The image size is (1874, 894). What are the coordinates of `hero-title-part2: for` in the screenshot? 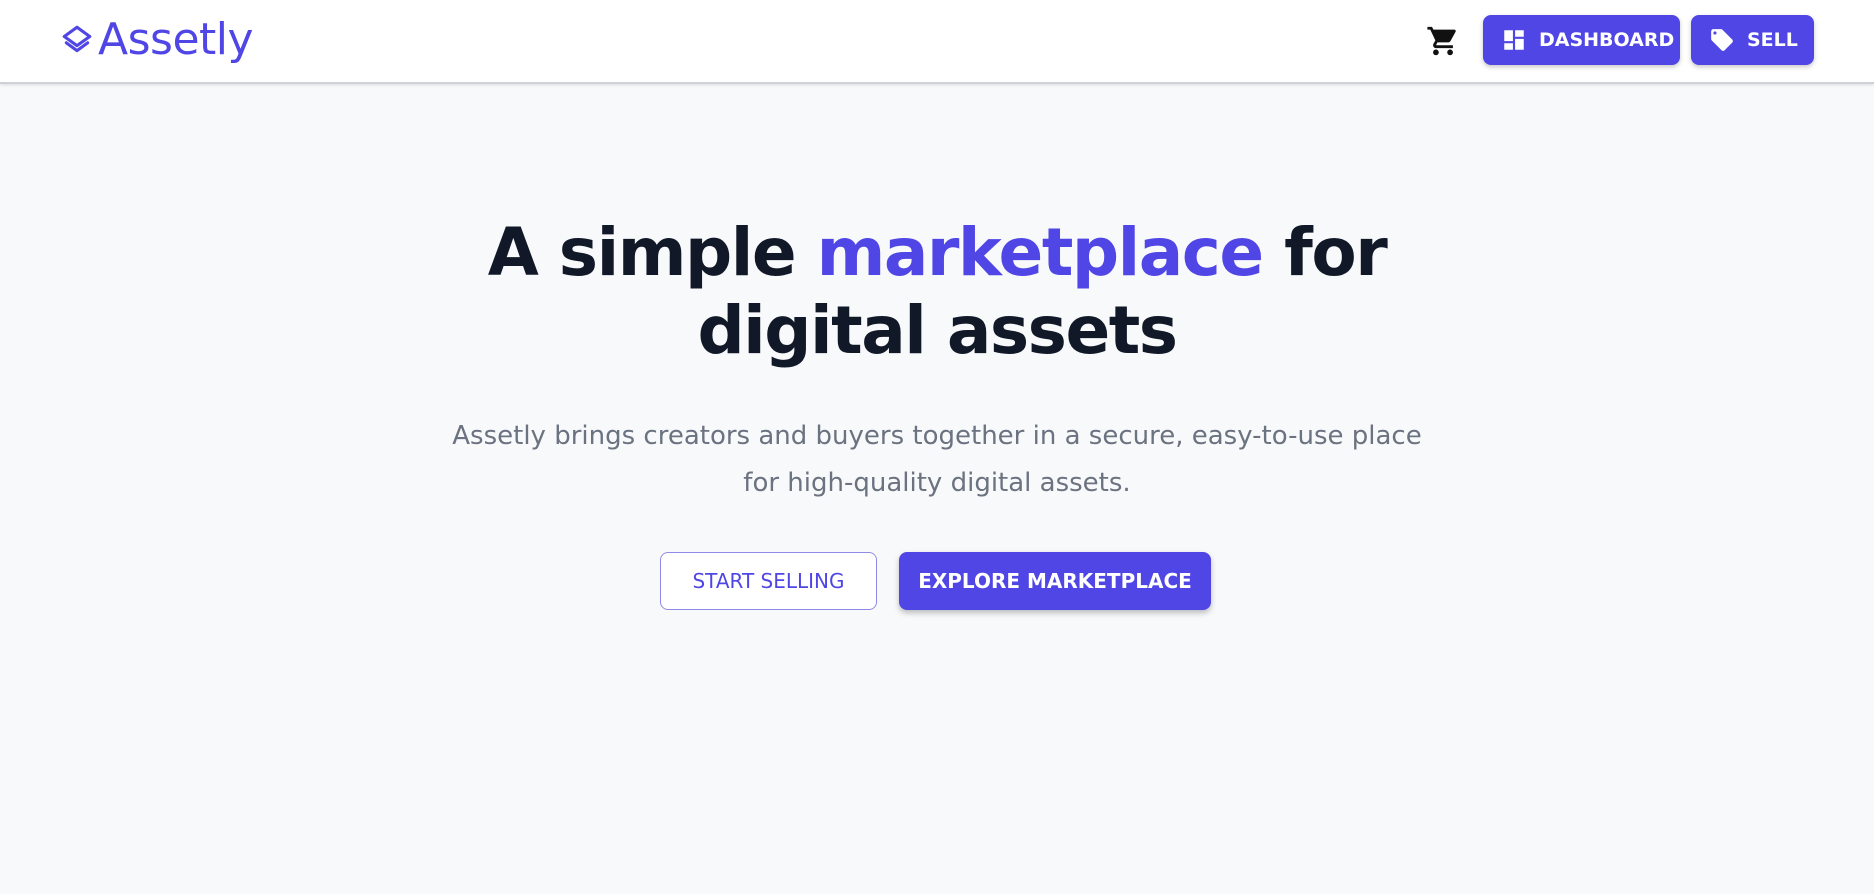 It's located at (1325, 252).